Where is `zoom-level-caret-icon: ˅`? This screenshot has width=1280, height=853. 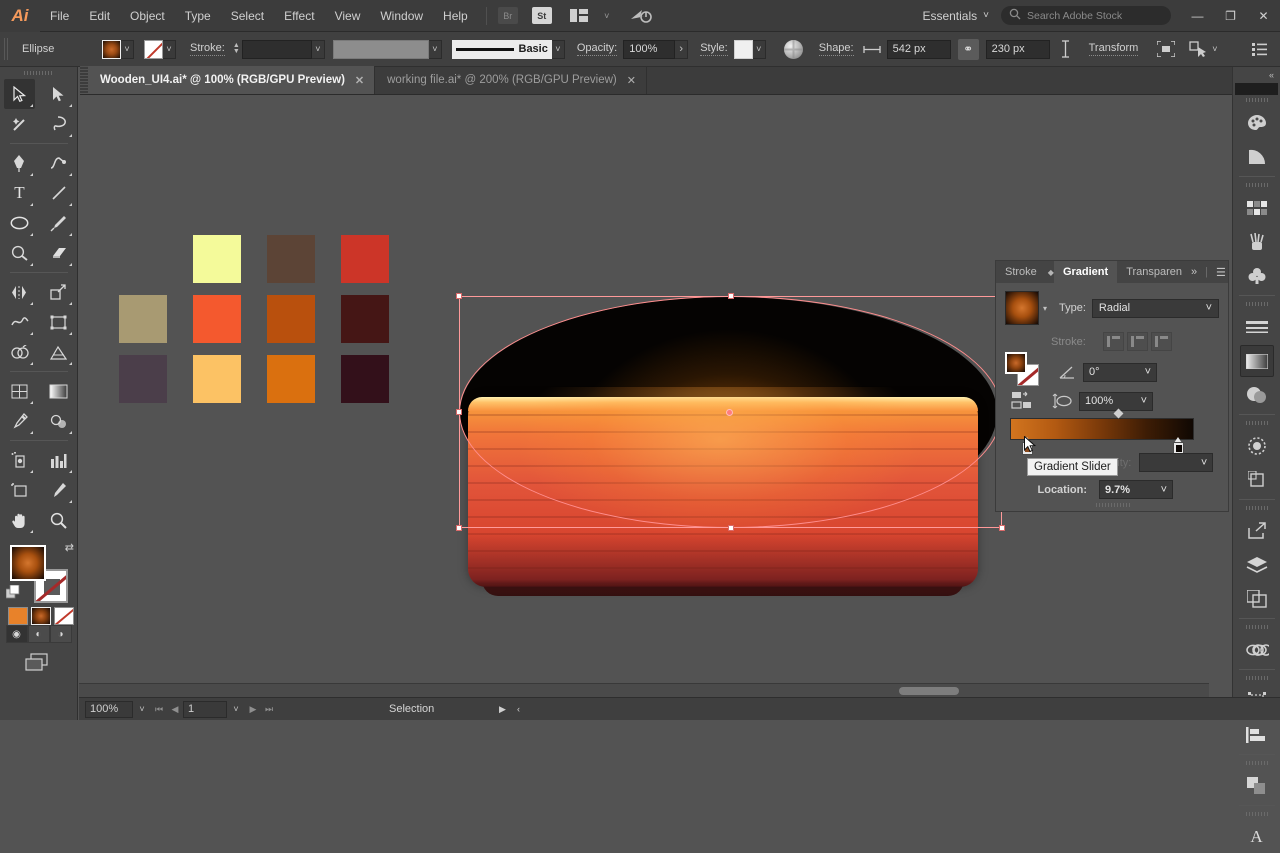
zoom-level-caret-icon: ˅ is located at coordinates (142, 709).